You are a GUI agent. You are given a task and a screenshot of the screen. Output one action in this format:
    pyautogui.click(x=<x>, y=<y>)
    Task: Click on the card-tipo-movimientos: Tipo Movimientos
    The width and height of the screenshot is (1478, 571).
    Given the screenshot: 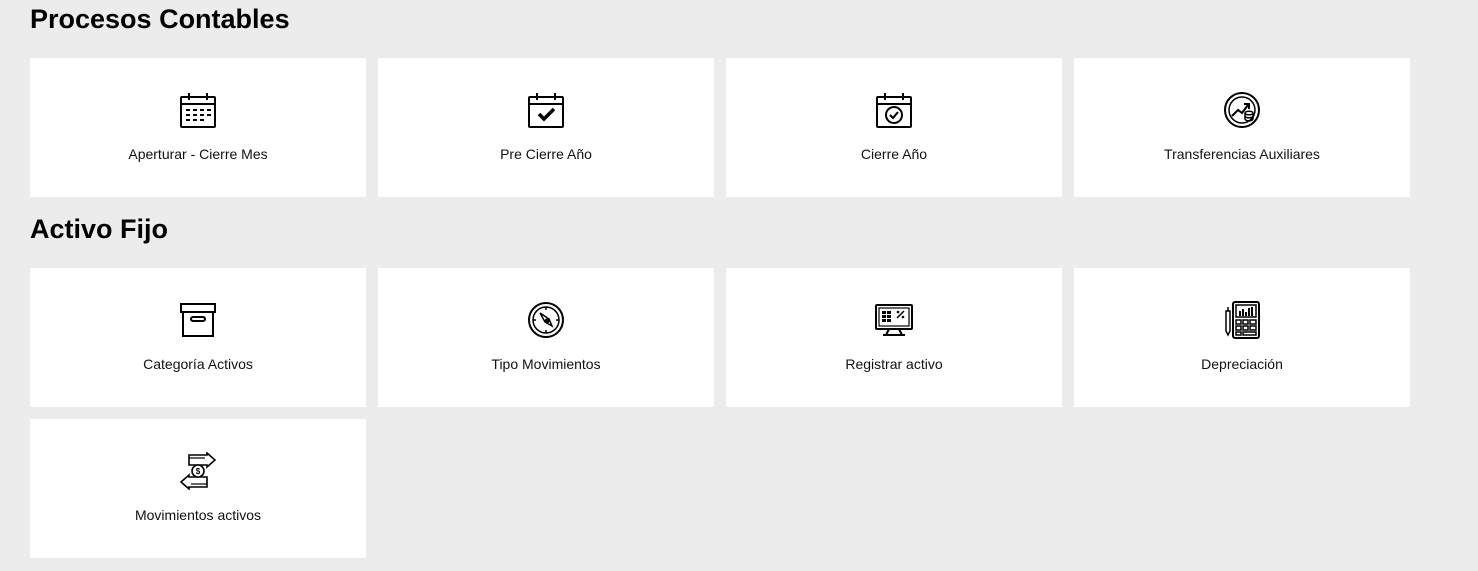 What is the action you would take?
    pyautogui.click(x=546, y=337)
    